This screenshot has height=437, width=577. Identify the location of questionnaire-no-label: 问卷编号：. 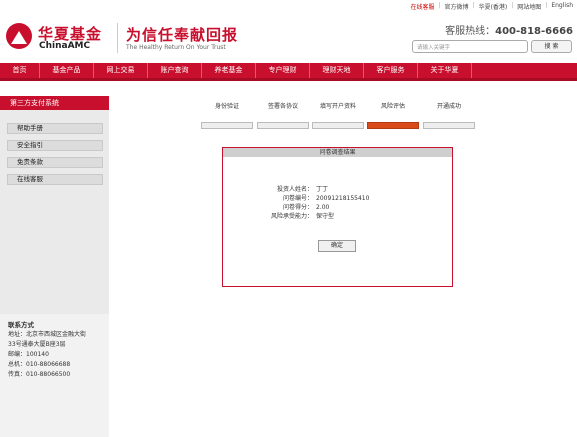
(297, 198).